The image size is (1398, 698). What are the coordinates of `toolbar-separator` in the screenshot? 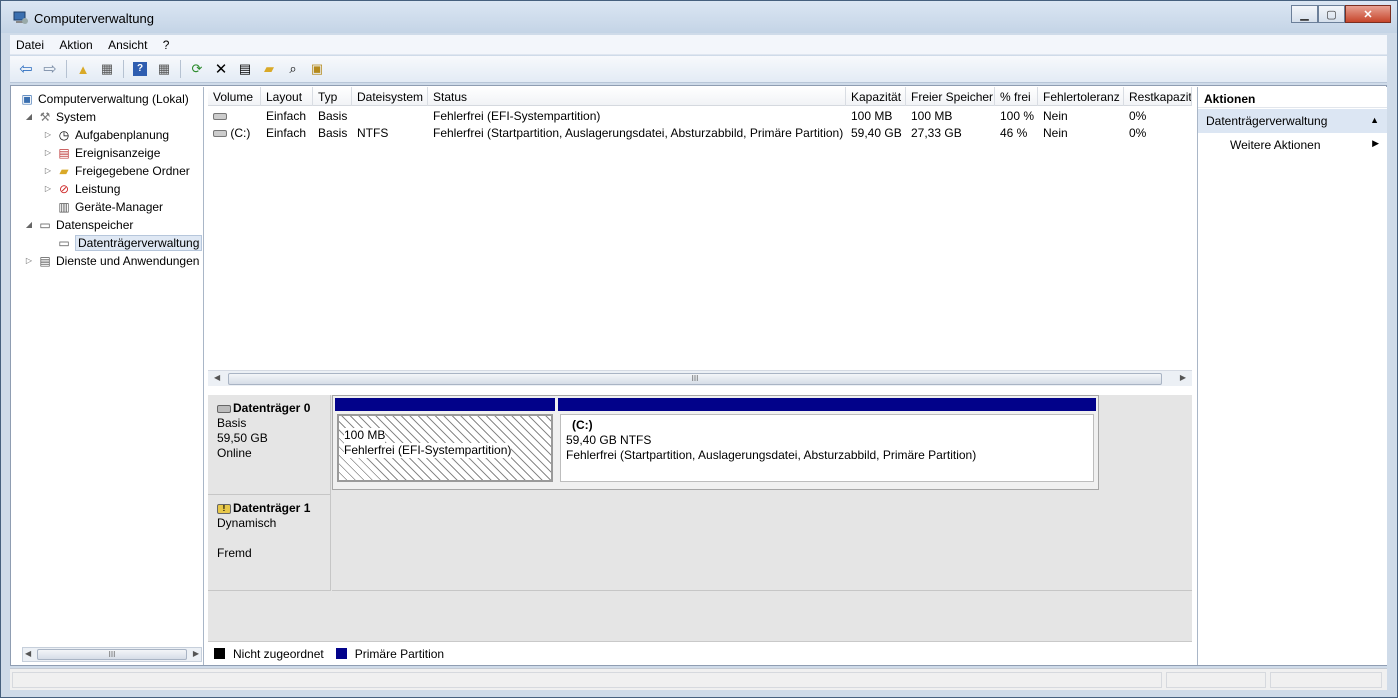 It's located at (123, 69).